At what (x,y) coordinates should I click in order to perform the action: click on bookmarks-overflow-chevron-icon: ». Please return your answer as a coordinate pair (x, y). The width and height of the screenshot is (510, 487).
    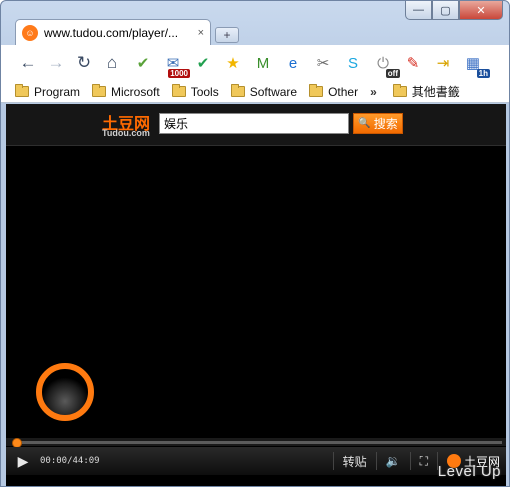
    Looking at the image, I should click on (373, 92).